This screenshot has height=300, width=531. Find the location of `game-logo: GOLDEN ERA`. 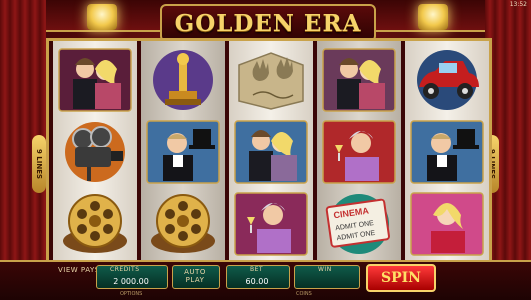

game-logo: GOLDEN ERA is located at coordinates (268, 23).